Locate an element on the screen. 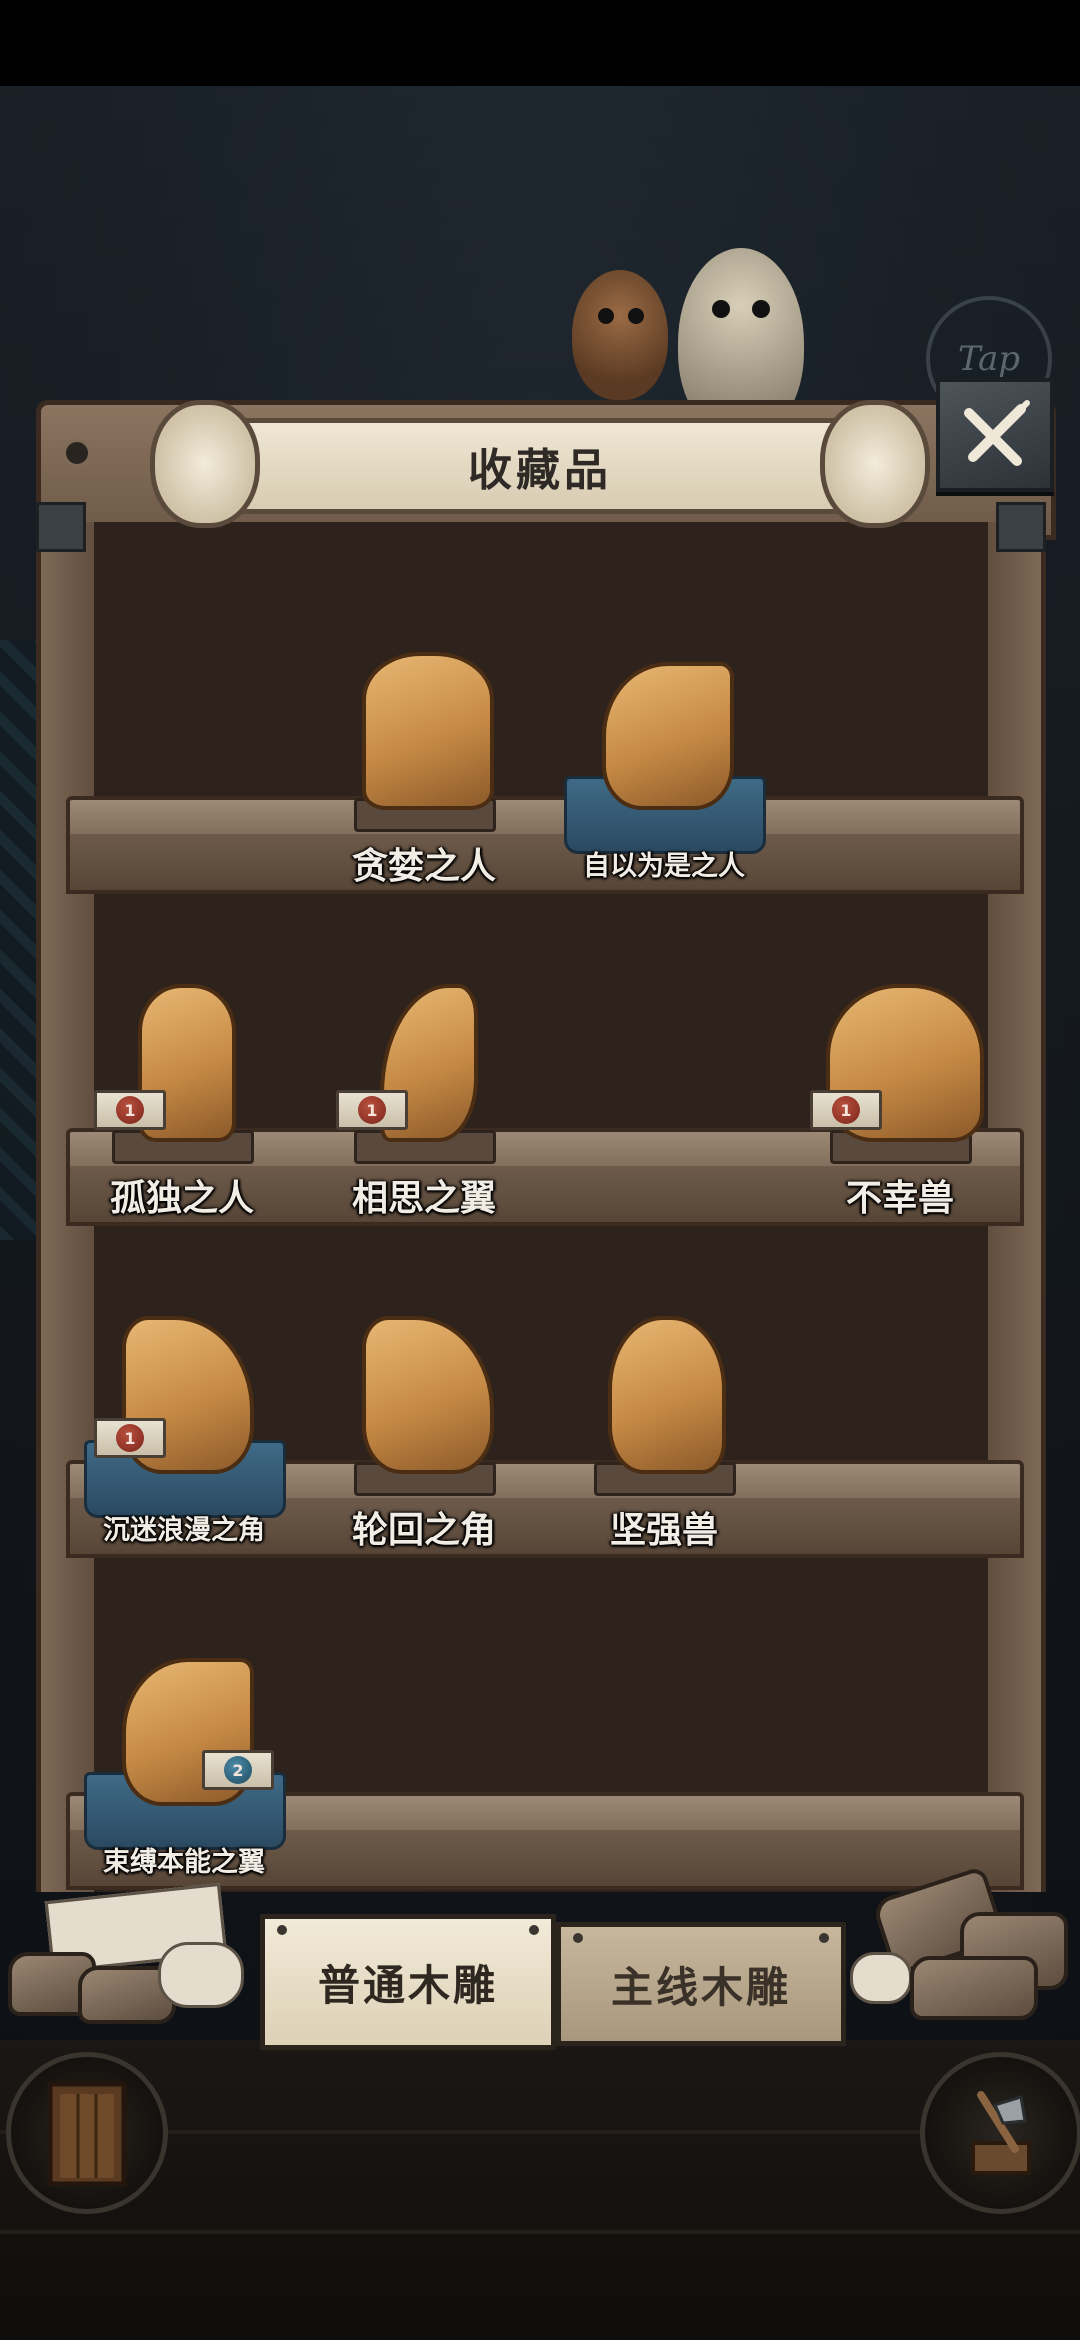 This screenshot has height=2340, width=1080. rock is located at coordinates (974, 1988).